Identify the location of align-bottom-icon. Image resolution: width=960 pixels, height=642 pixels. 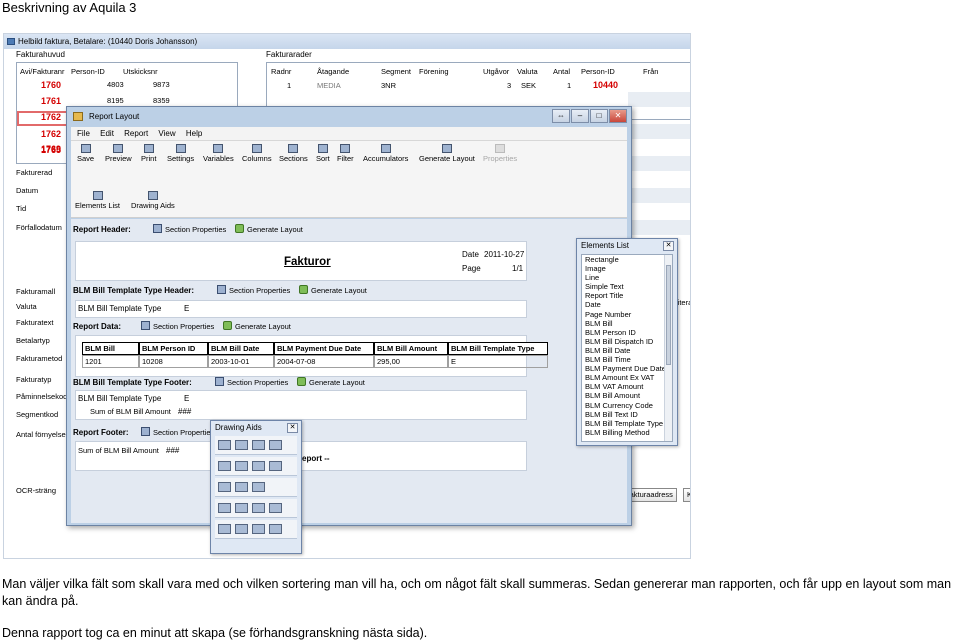
(241, 466).